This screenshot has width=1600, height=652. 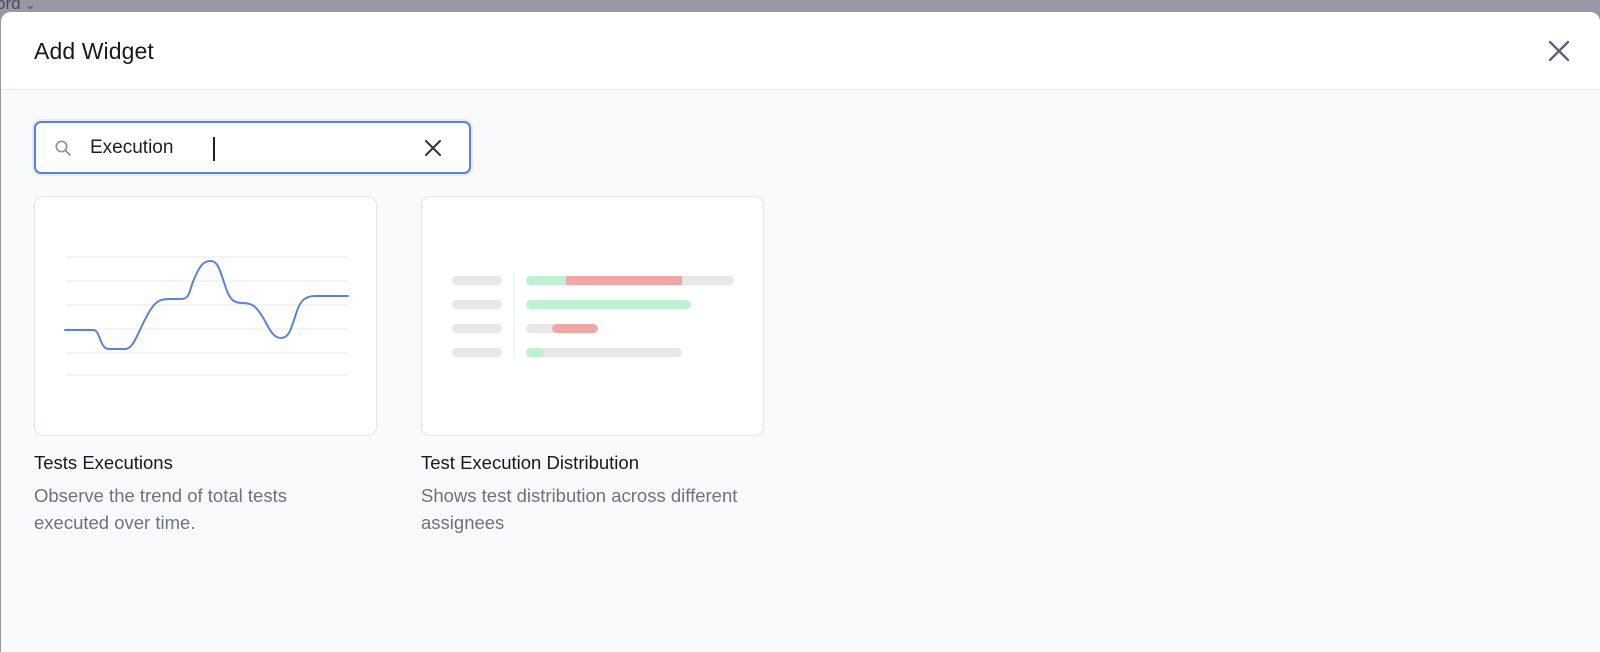 I want to click on chevron-down-icon: ⌄, so click(x=30, y=6).